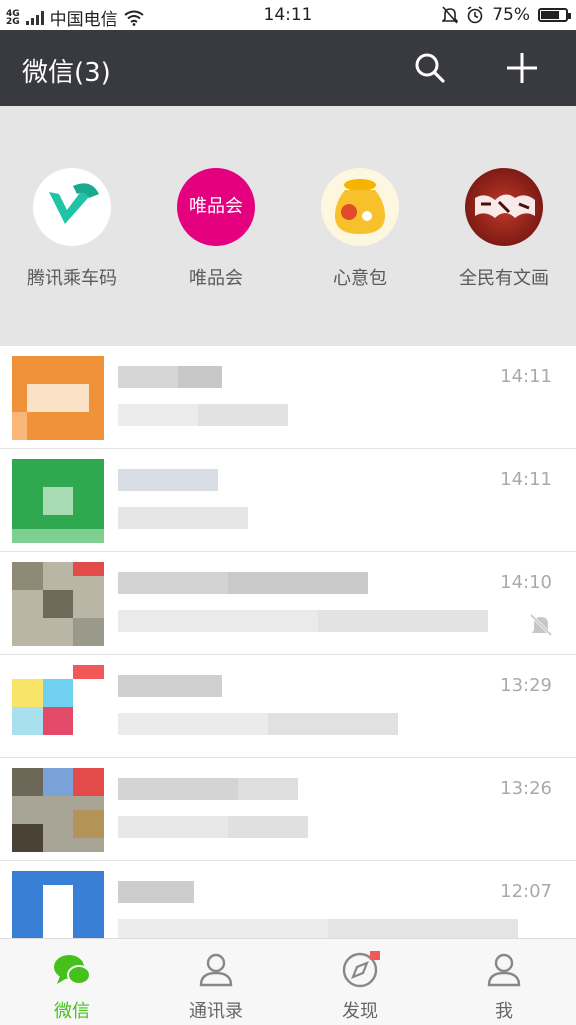 This screenshot has height=1025, width=576. I want to click on mini-program-xinyibao: 心意包, so click(360, 229).